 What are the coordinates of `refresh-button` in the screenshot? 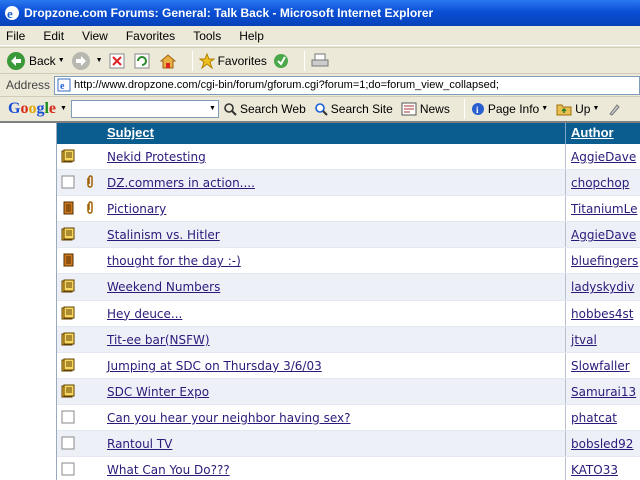 It's located at (143, 61).